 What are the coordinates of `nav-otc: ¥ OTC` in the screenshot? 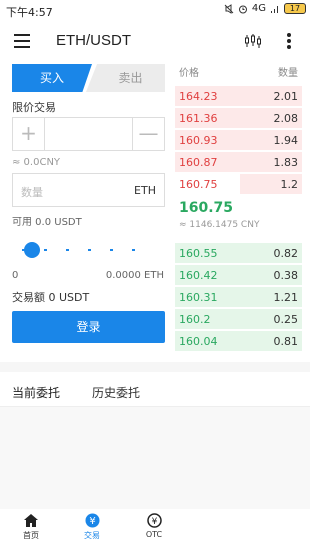 It's located at (154, 526).